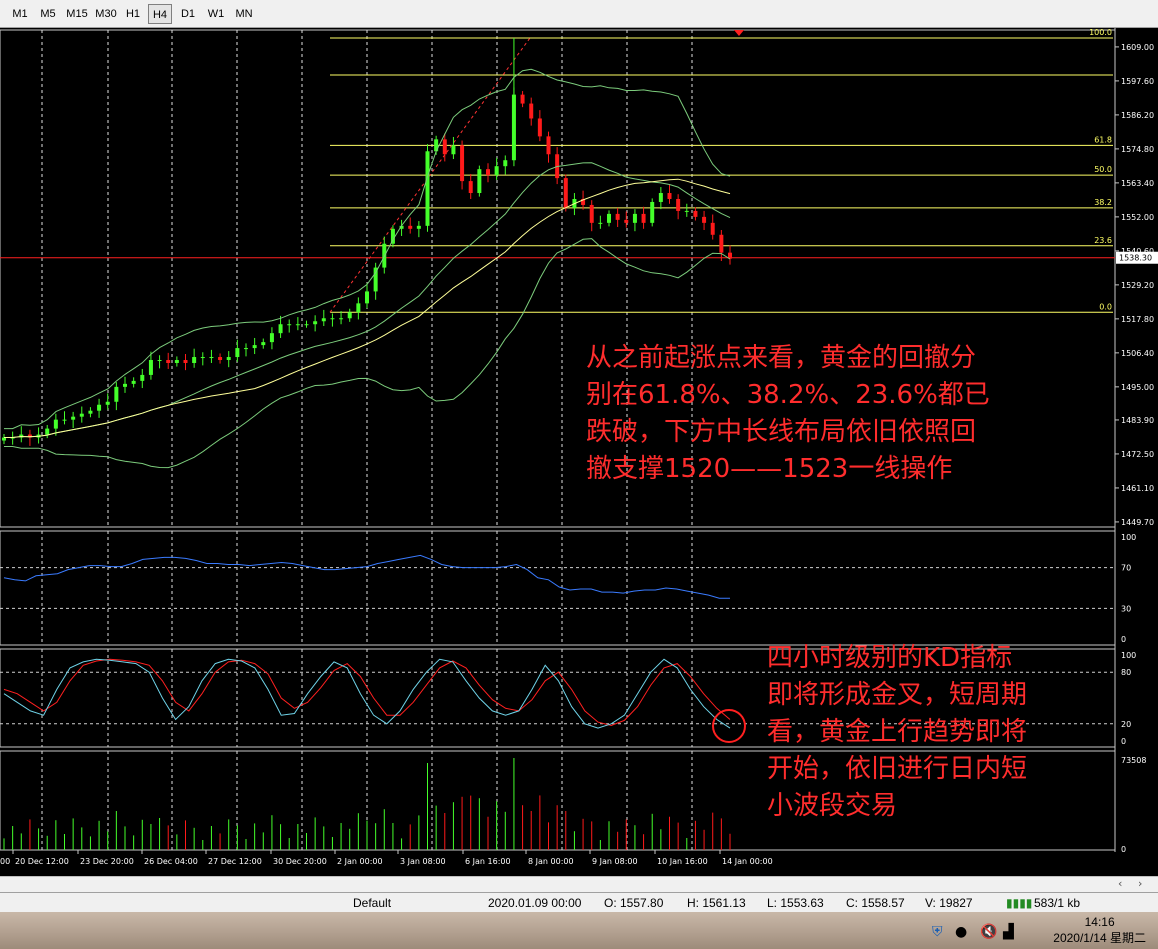  Describe the element at coordinates (1137, 387) in the screenshot. I see `price-axis-label: 1495.00` at that location.